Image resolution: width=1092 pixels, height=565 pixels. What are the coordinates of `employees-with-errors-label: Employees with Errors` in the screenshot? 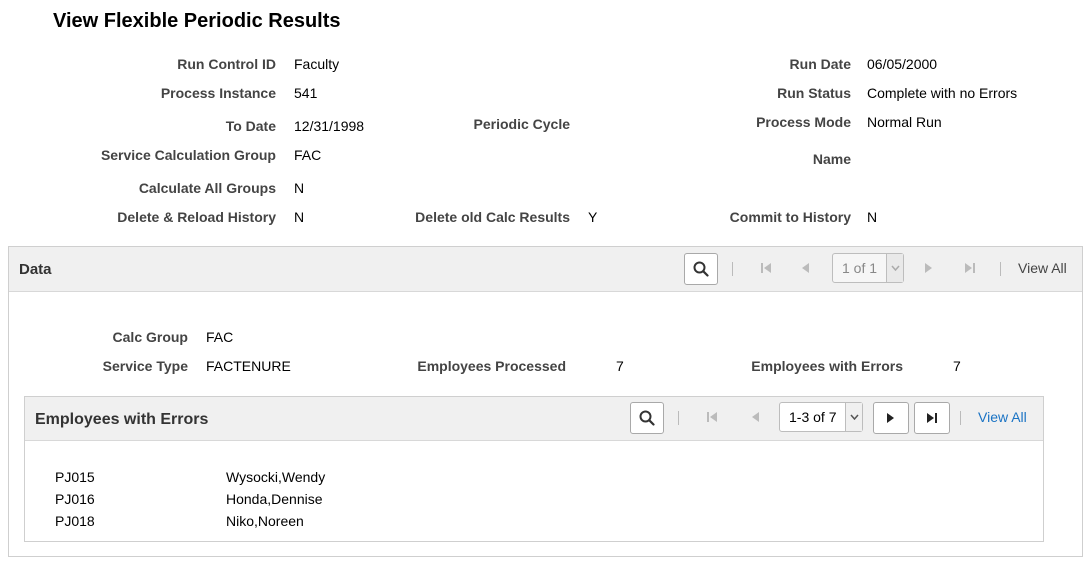 It's located at (827, 366).